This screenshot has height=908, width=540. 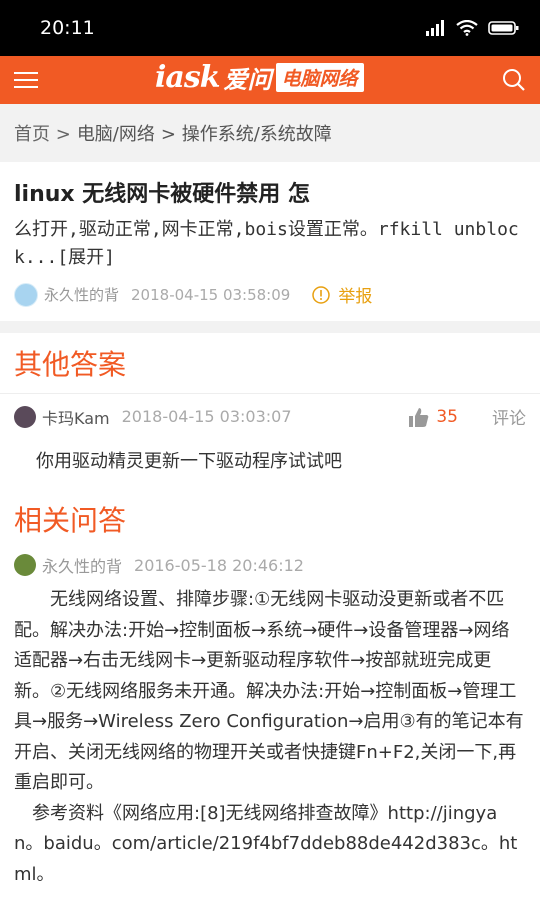 I want to click on logo-iask-text: iask, so click(x=188, y=77).